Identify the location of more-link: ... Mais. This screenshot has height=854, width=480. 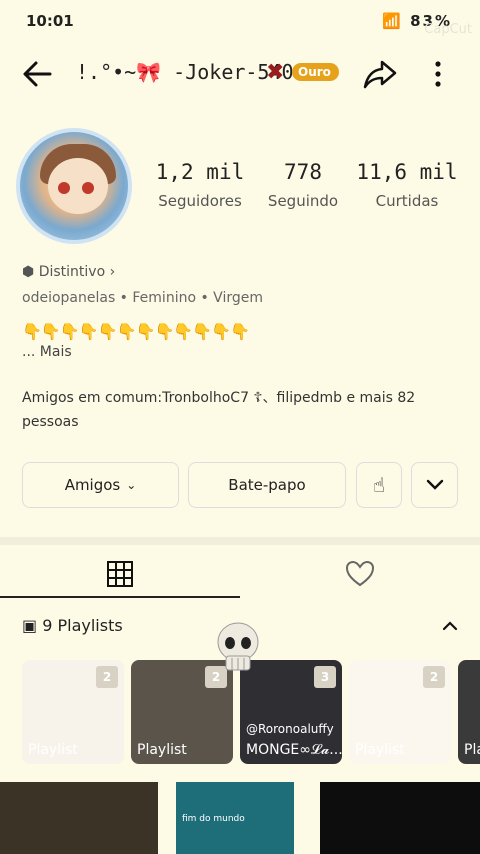
(47, 352).